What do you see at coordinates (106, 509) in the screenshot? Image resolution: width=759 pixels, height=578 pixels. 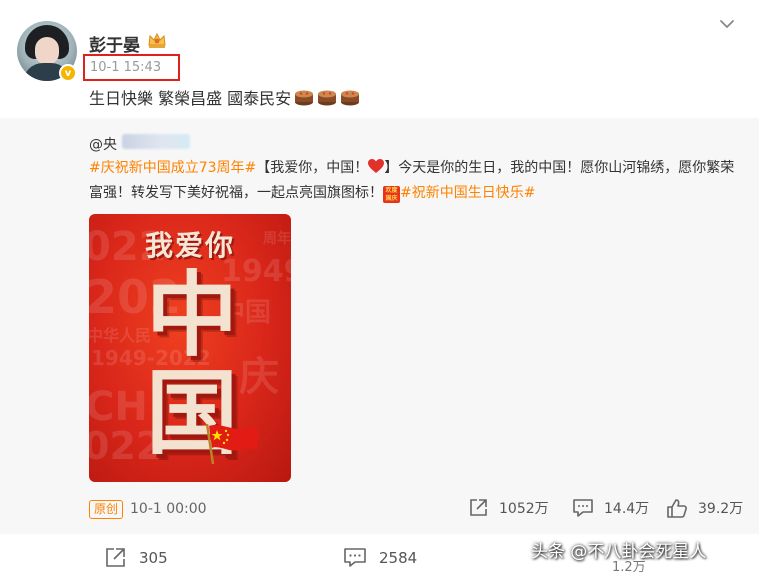 I see `original-source-badge: 原创` at bounding box center [106, 509].